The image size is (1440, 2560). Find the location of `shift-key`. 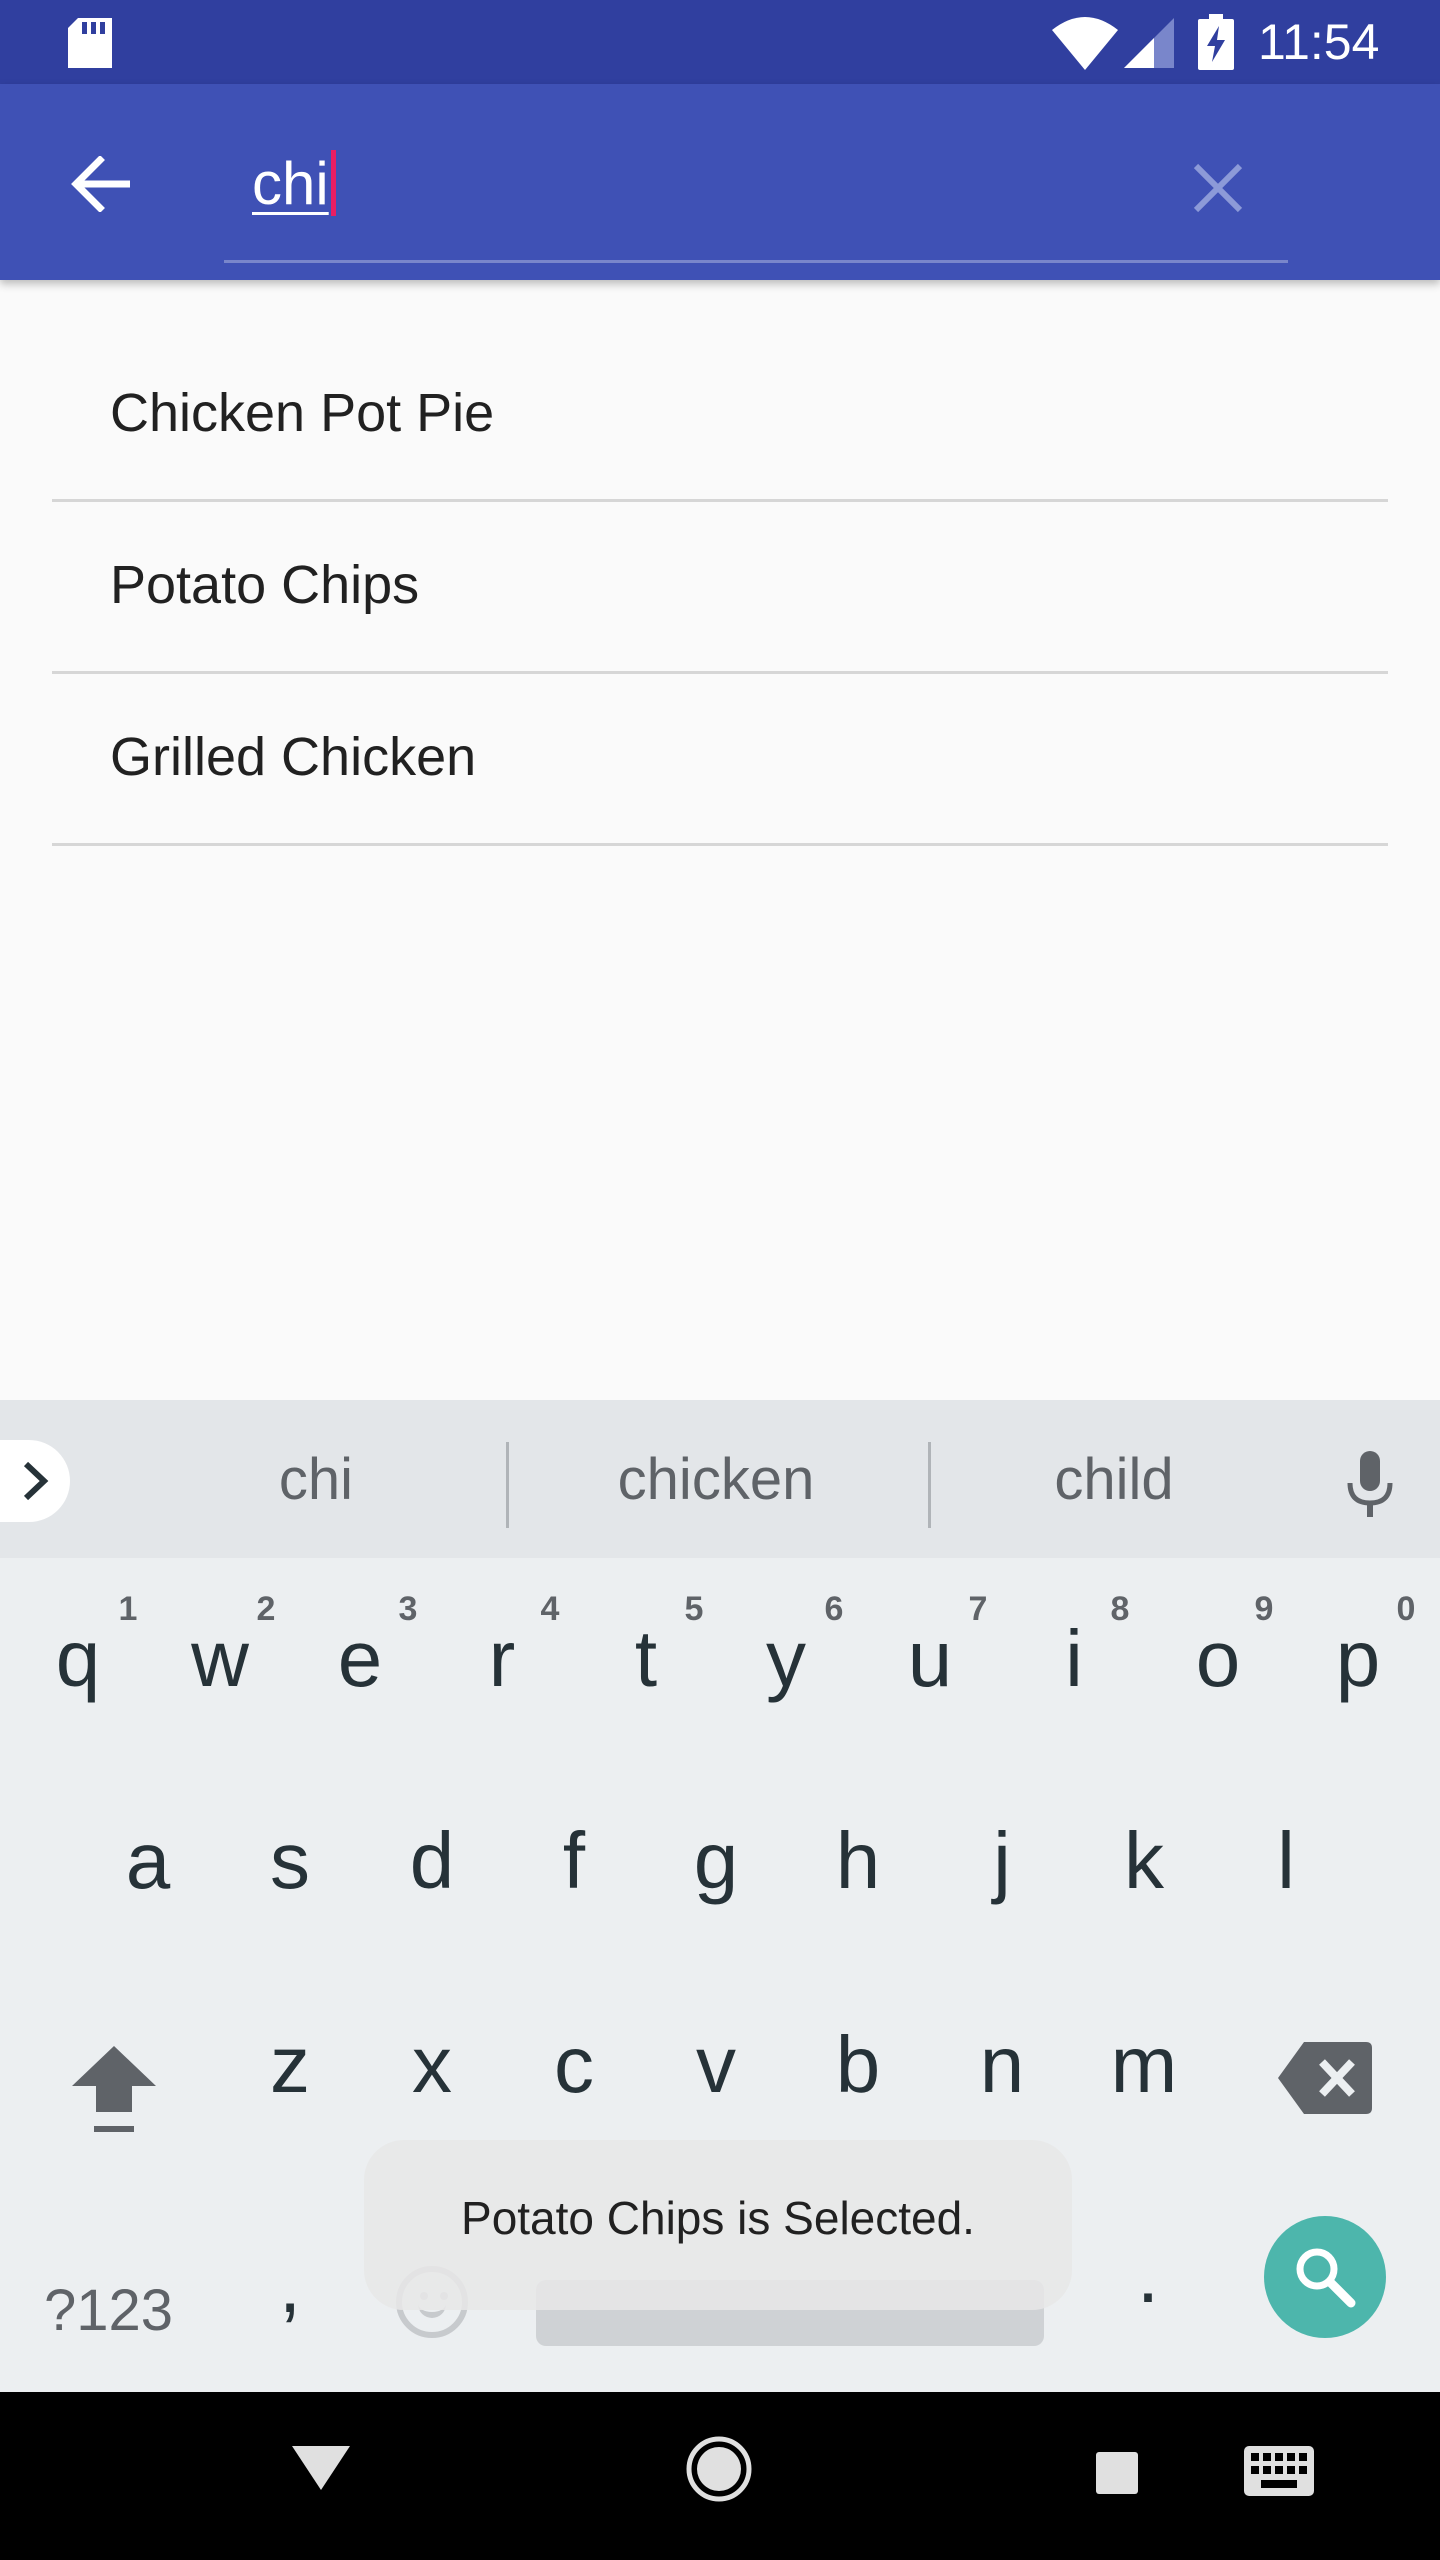

shift-key is located at coordinates (114, 2090).